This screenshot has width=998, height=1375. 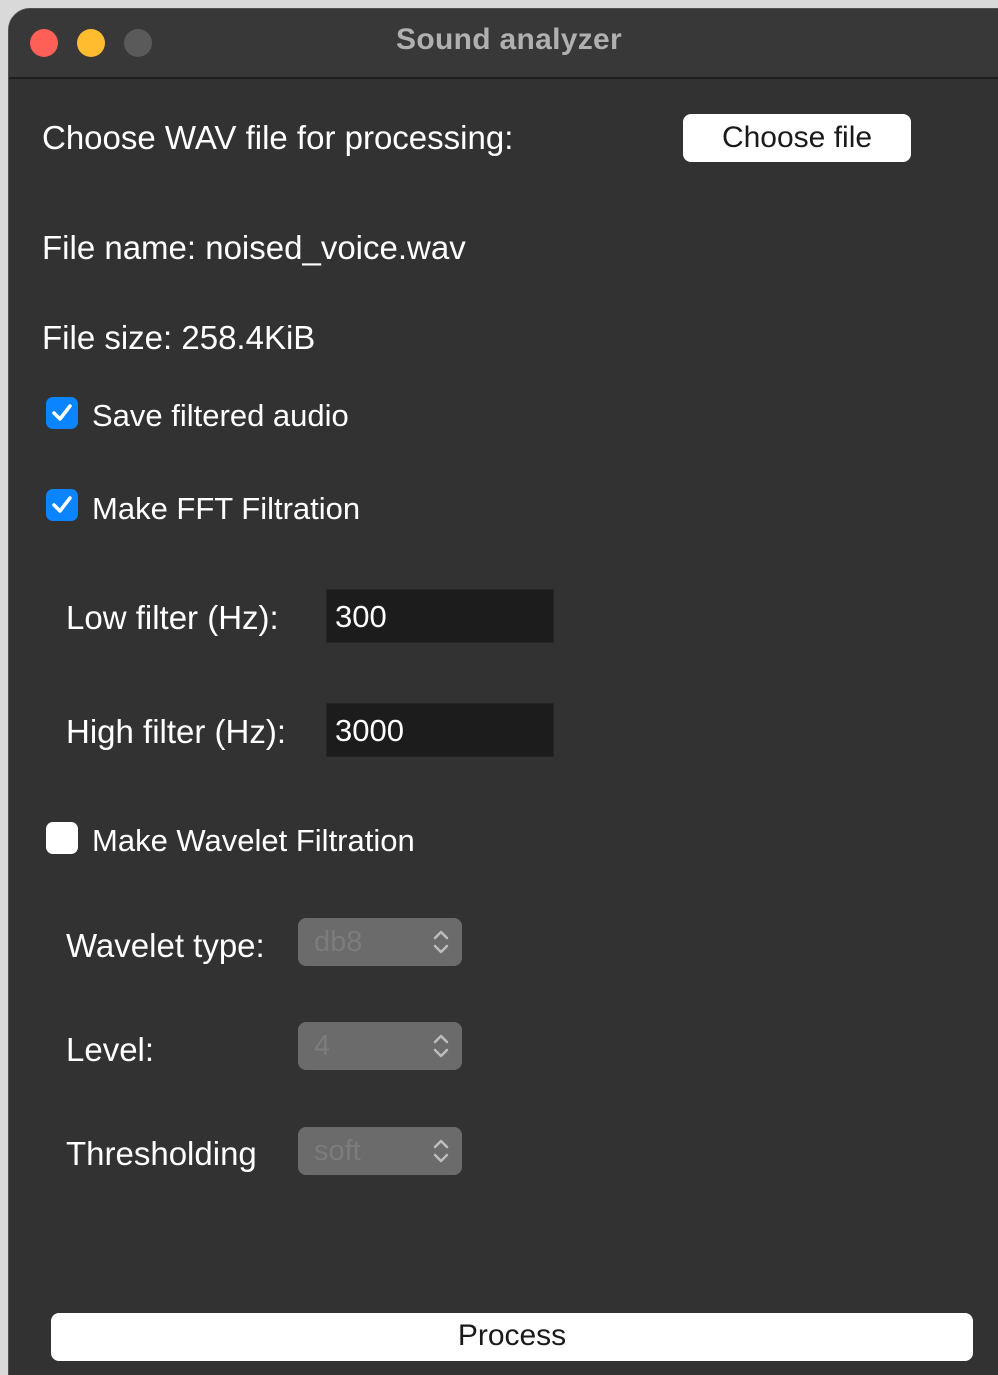 I want to click on wavelet-type-label: Wavelet type:, so click(x=165, y=945).